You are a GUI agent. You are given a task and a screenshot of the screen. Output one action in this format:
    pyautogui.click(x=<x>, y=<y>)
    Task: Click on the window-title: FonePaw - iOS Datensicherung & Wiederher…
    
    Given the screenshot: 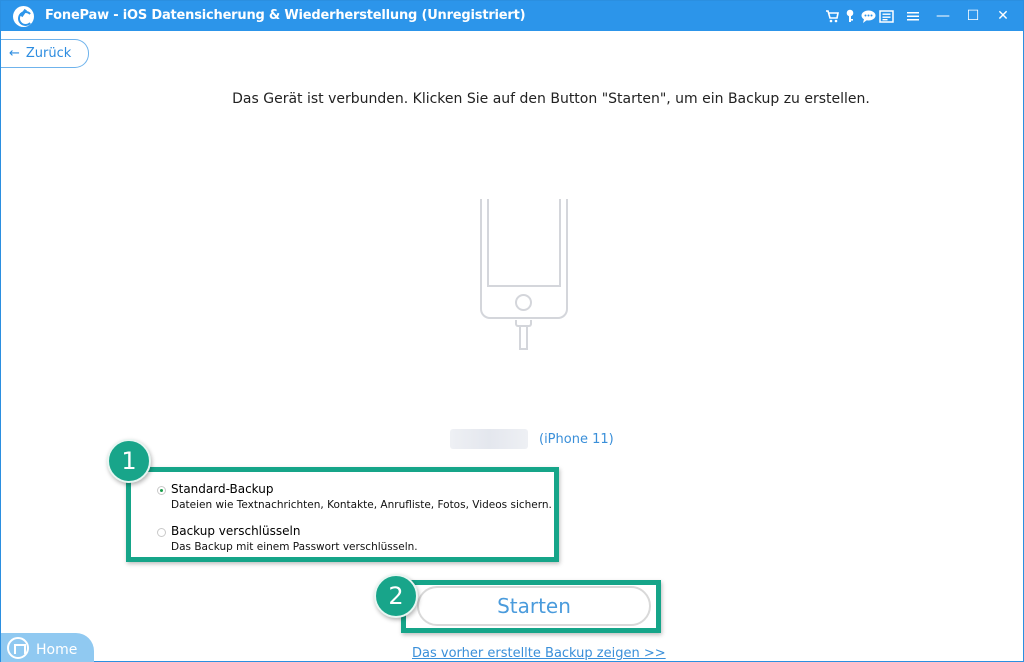 What is the action you would take?
    pyautogui.click(x=285, y=15)
    